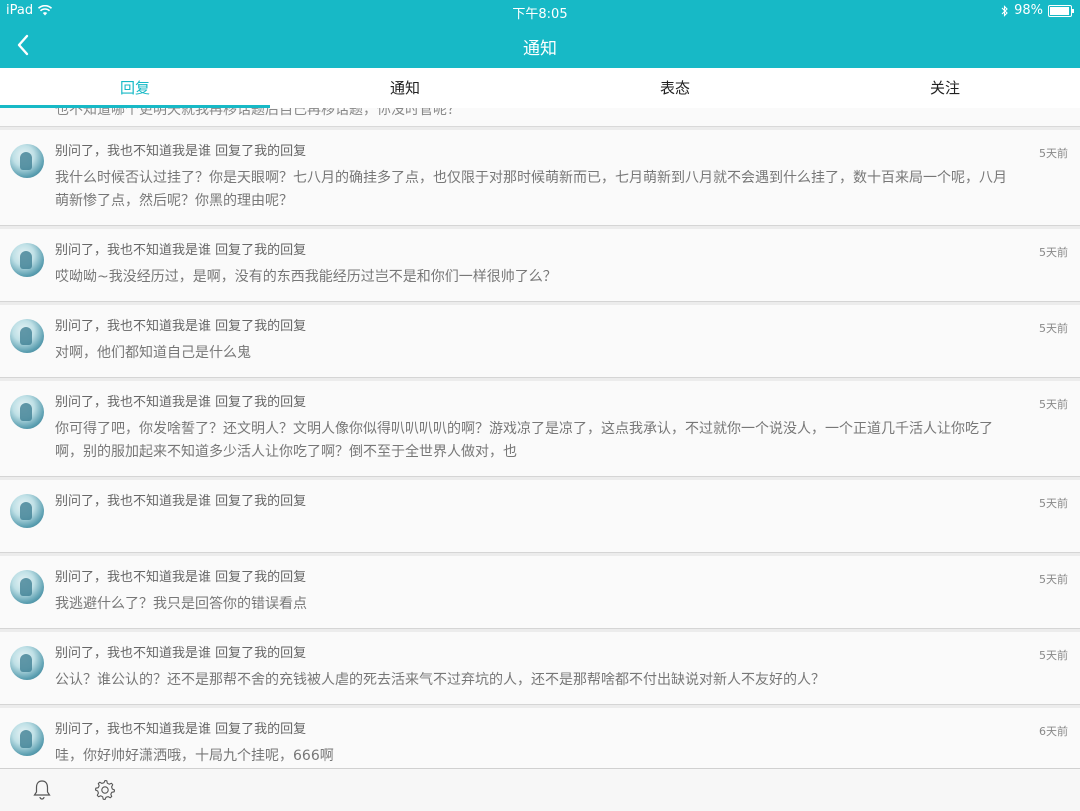  I want to click on partial-item-text: 也不知道哪个更明天就我再移话题后自己再移话题，你没时管呢？, so click(258, 113).